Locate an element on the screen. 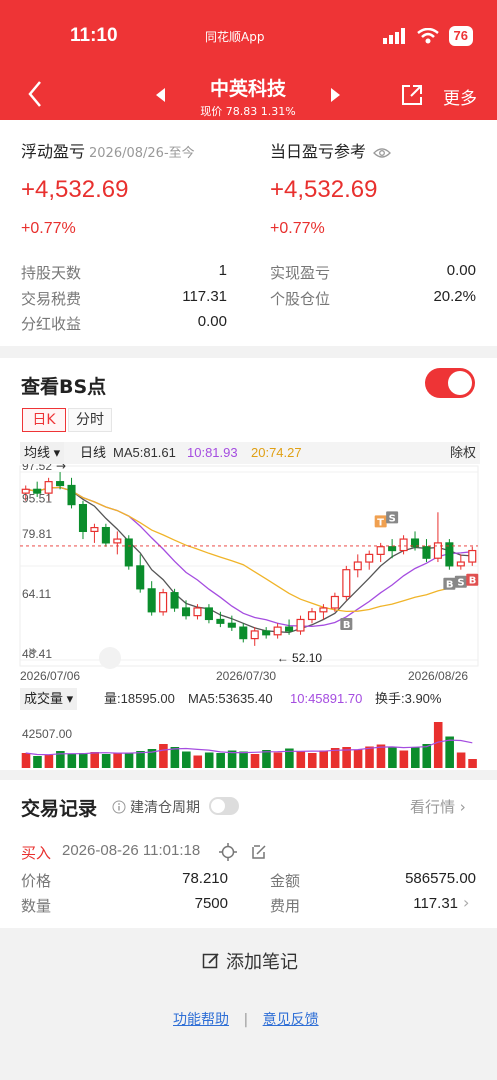 The width and height of the screenshot is (497, 1080). add-note-button: 添加笔记 is located at coordinates (250, 961).